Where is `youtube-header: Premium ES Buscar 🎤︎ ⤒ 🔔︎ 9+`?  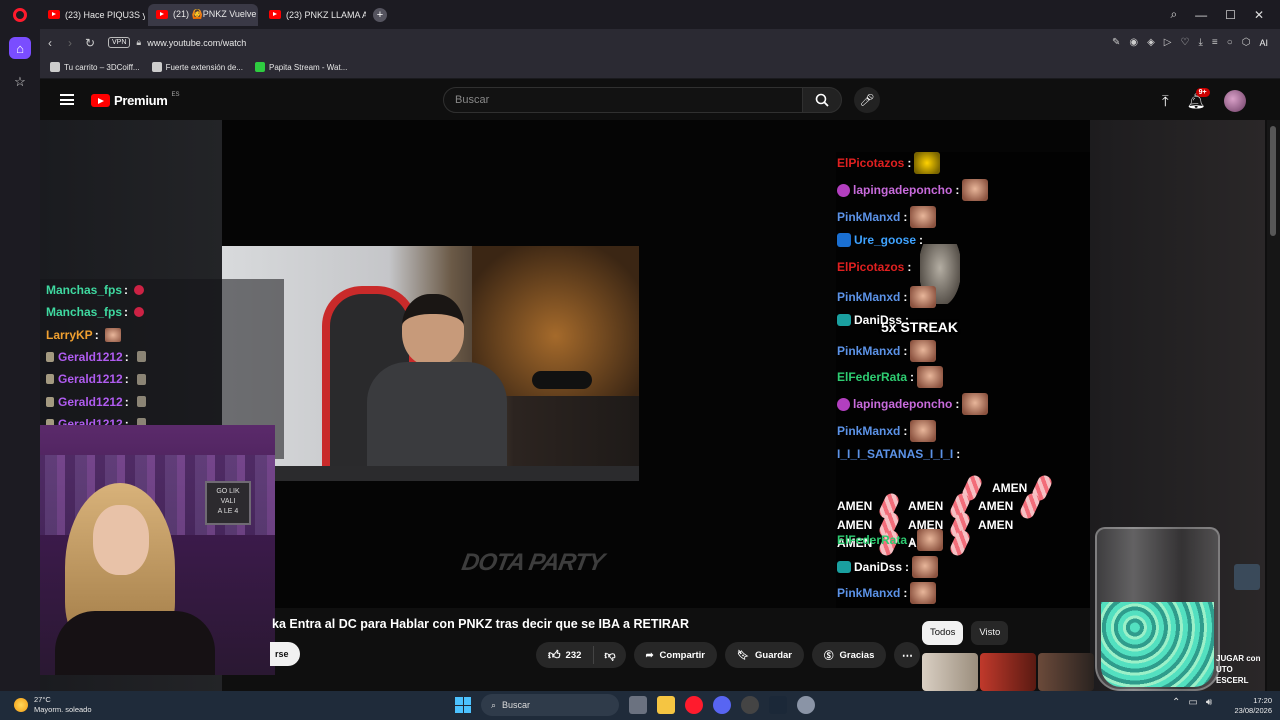 youtube-header: Premium ES Buscar 🎤︎ ⤒ 🔔︎ 9+ is located at coordinates (660, 100).